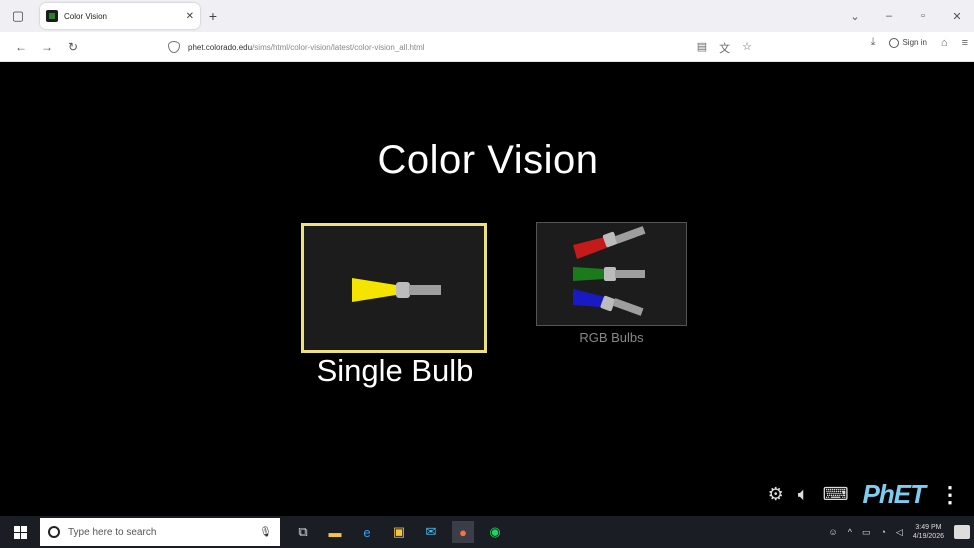 The width and height of the screenshot is (974, 548). I want to click on single-bulb-label: Single Bulb, so click(395, 371).